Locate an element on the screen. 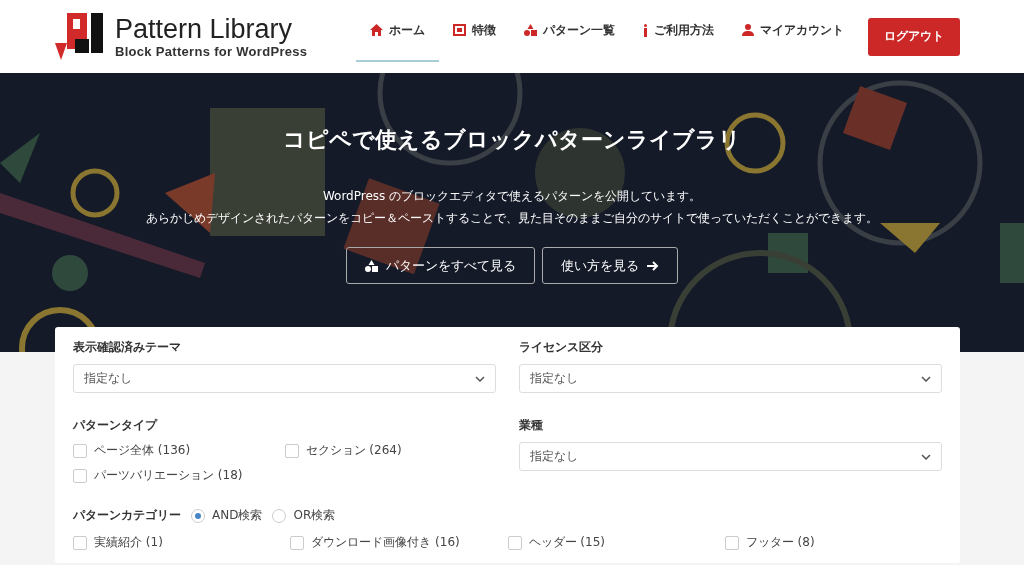  logo-title: Pattern Library is located at coordinates (204, 29).